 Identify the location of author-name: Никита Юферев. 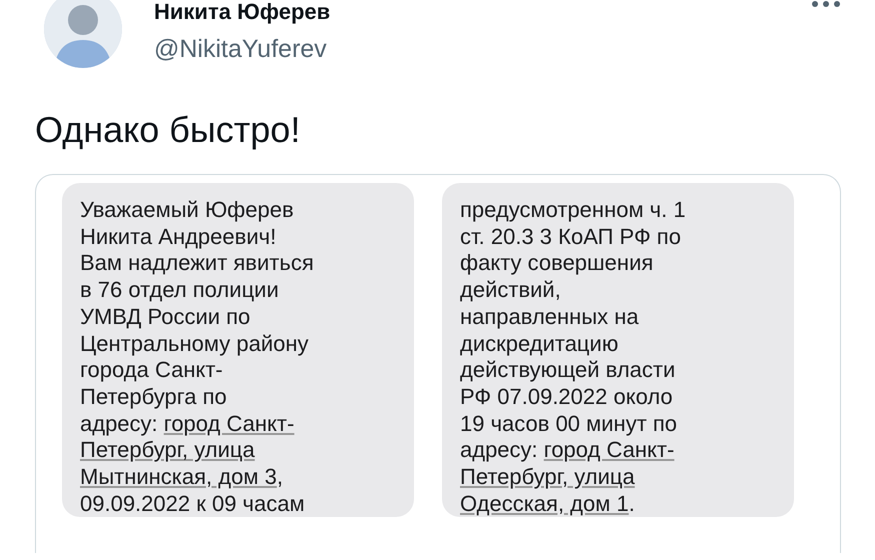
(466, 12).